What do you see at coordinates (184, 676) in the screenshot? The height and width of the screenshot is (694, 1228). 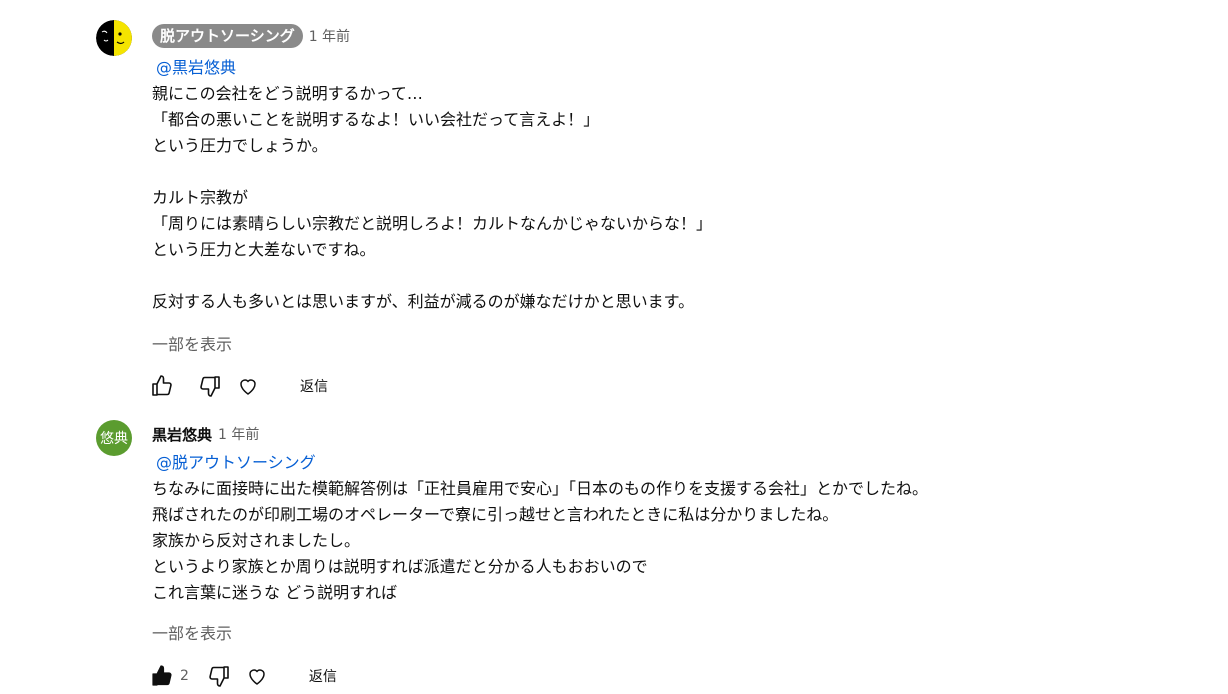 I see `like-count: 2` at bounding box center [184, 676].